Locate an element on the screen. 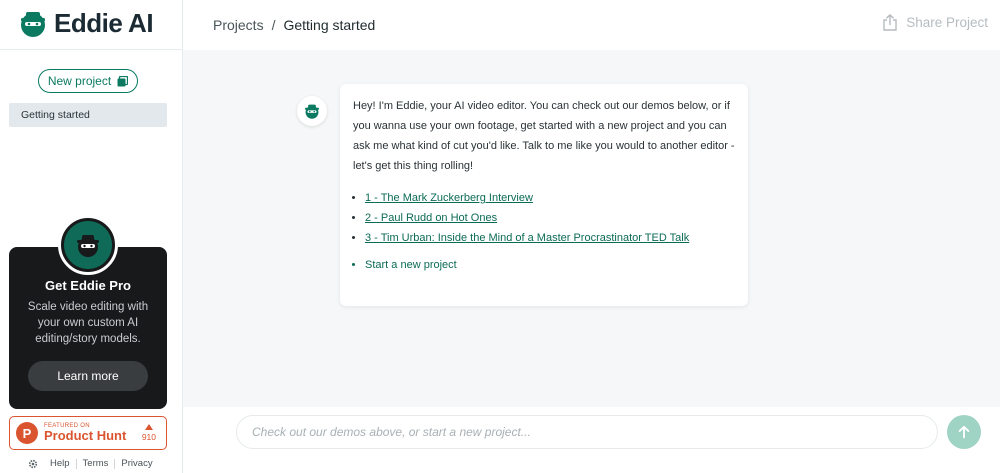 This screenshot has height=473, width=1000. privacy-link: Privacy is located at coordinates (136, 463).